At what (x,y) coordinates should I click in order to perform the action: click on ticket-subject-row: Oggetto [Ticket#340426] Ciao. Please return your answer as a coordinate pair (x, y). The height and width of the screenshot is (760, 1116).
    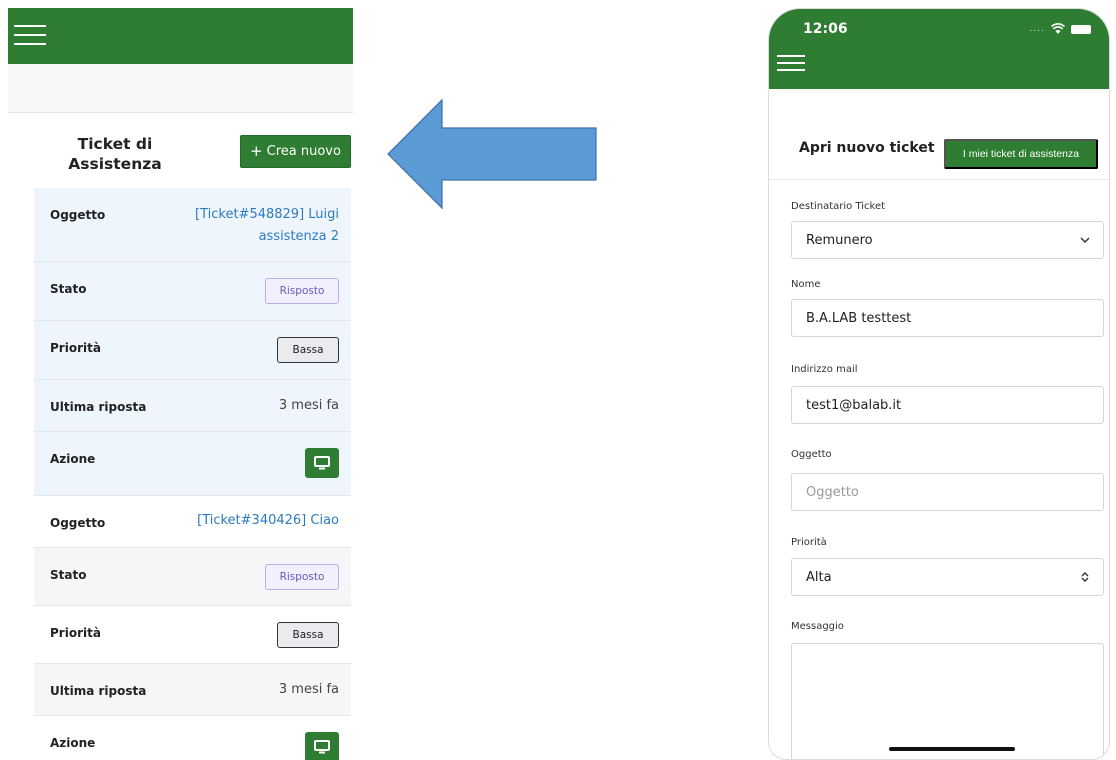
    Looking at the image, I should click on (192, 522).